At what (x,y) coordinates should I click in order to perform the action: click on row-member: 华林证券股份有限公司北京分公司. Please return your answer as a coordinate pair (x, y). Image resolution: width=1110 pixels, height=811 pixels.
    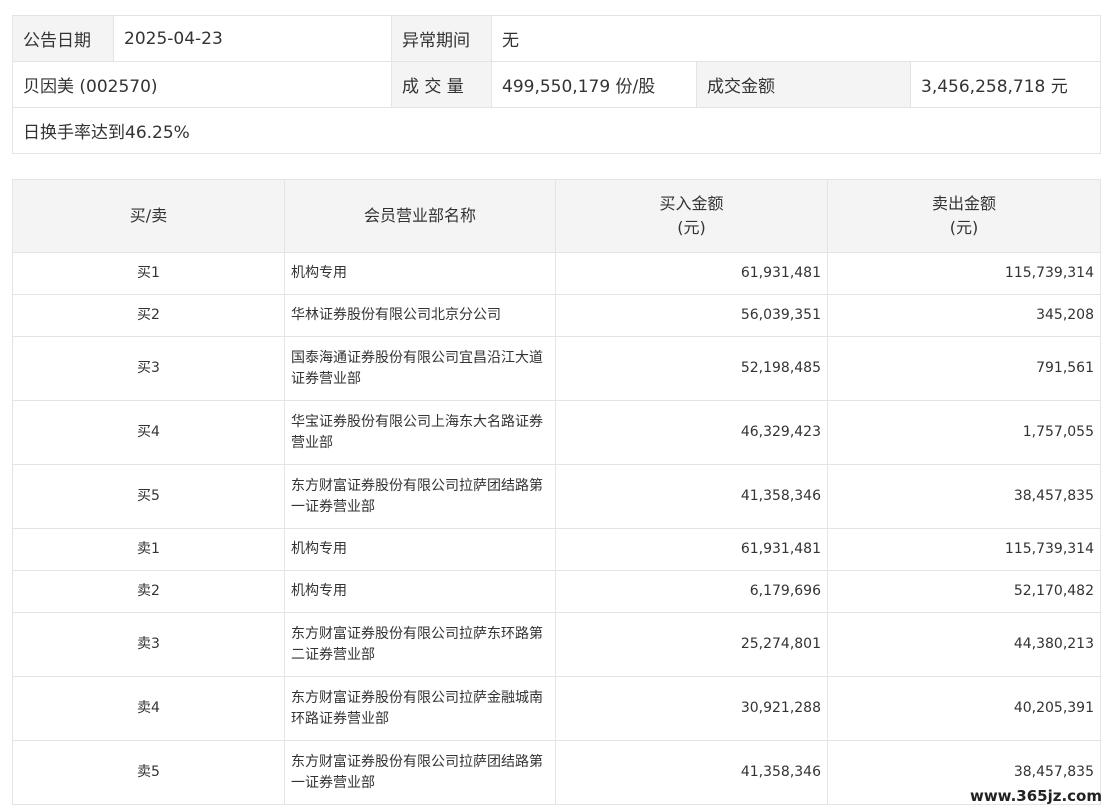
    Looking at the image, I should click on (420, 315).